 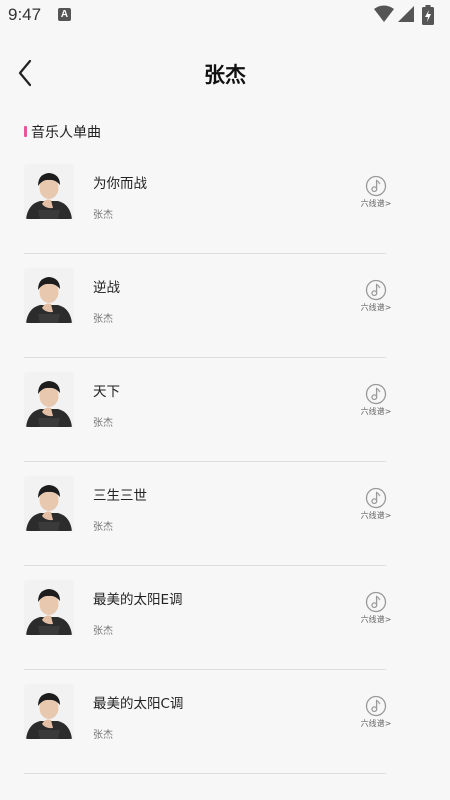 What do you see at coordinates (384, 13) in the screenshot?
I see `wifi-icon` at bounding box center [384, 13].